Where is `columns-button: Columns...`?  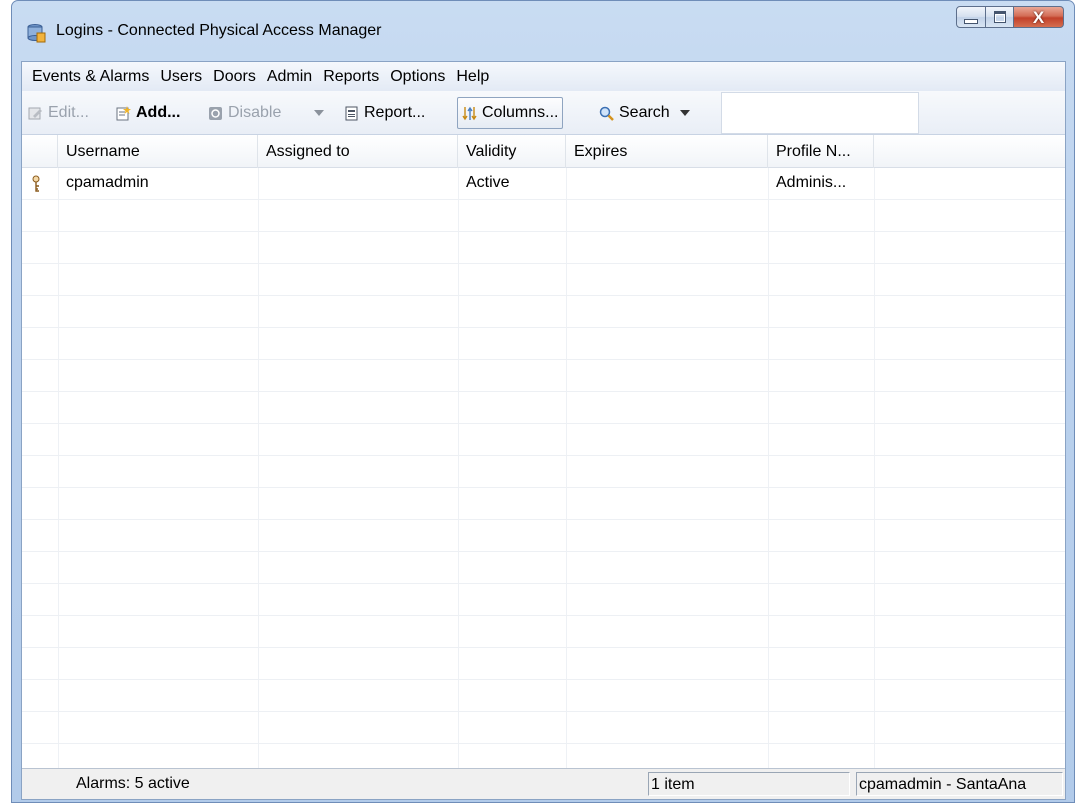
columns-button: Columns... is located at coordinates (510, 113).